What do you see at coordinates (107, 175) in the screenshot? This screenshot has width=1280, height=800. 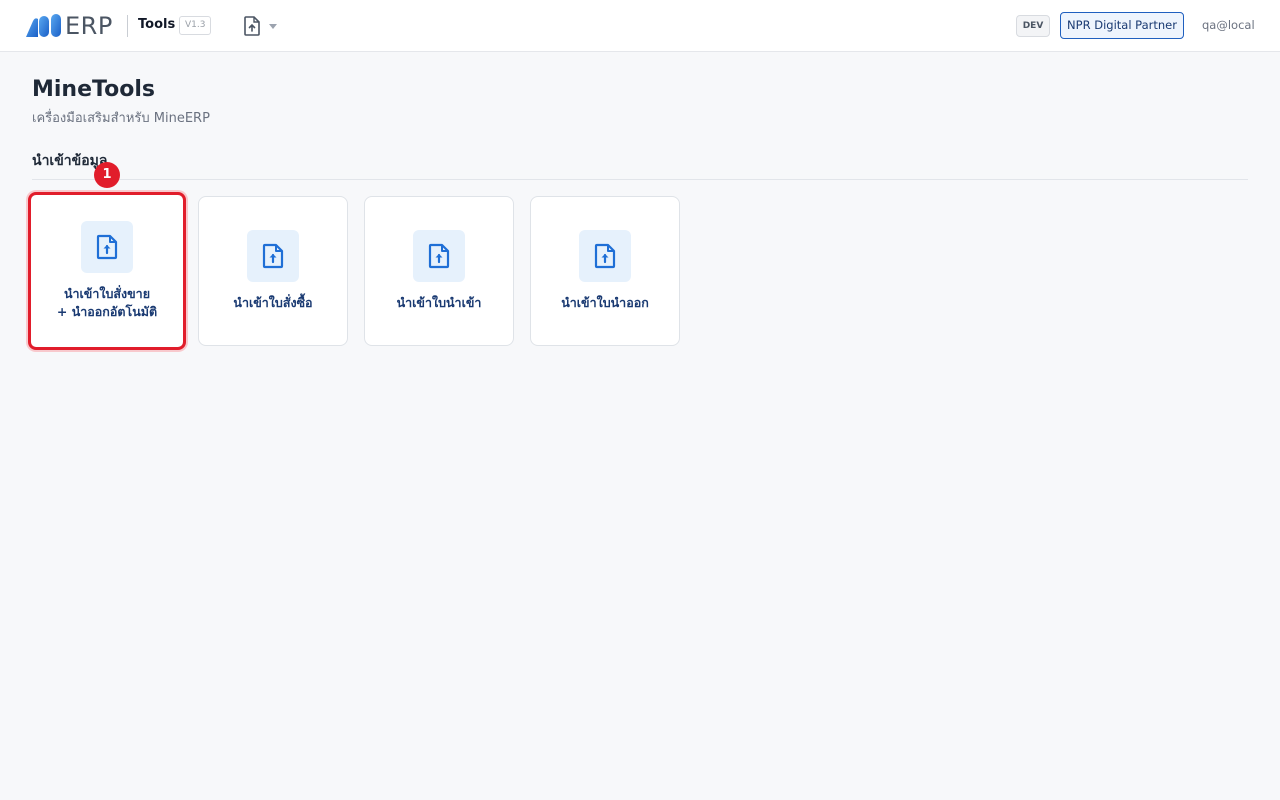 I see `step-number-badge: 1` at bounding box center [107, 175].